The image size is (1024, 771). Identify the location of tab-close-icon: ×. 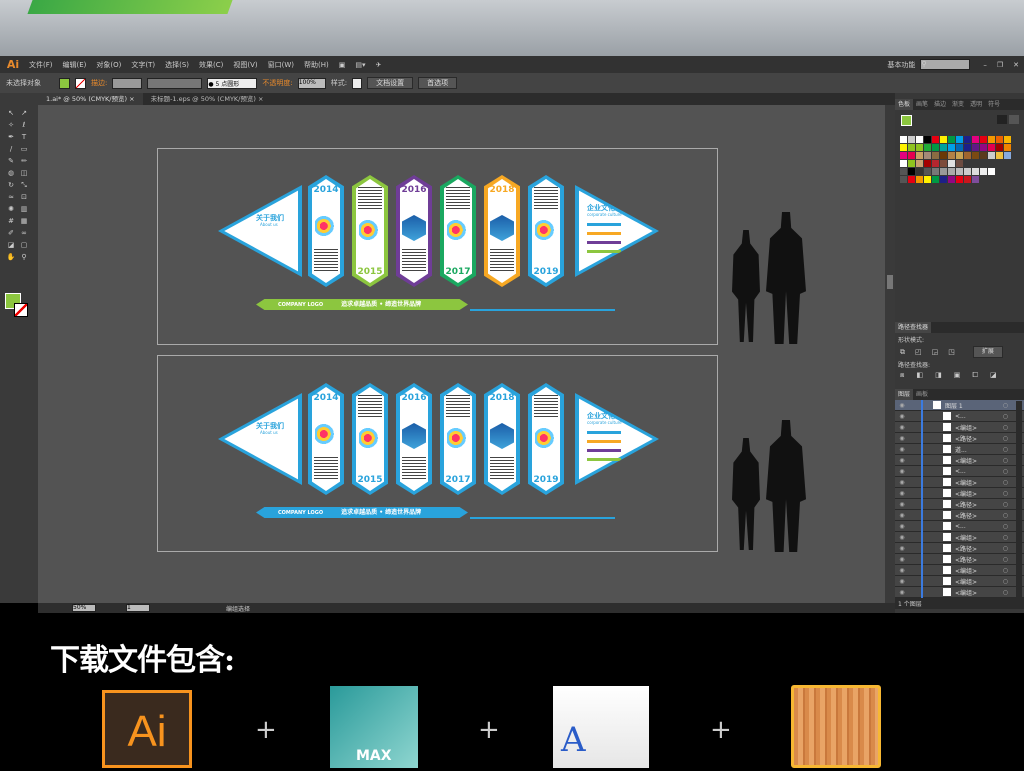
(260, 99).